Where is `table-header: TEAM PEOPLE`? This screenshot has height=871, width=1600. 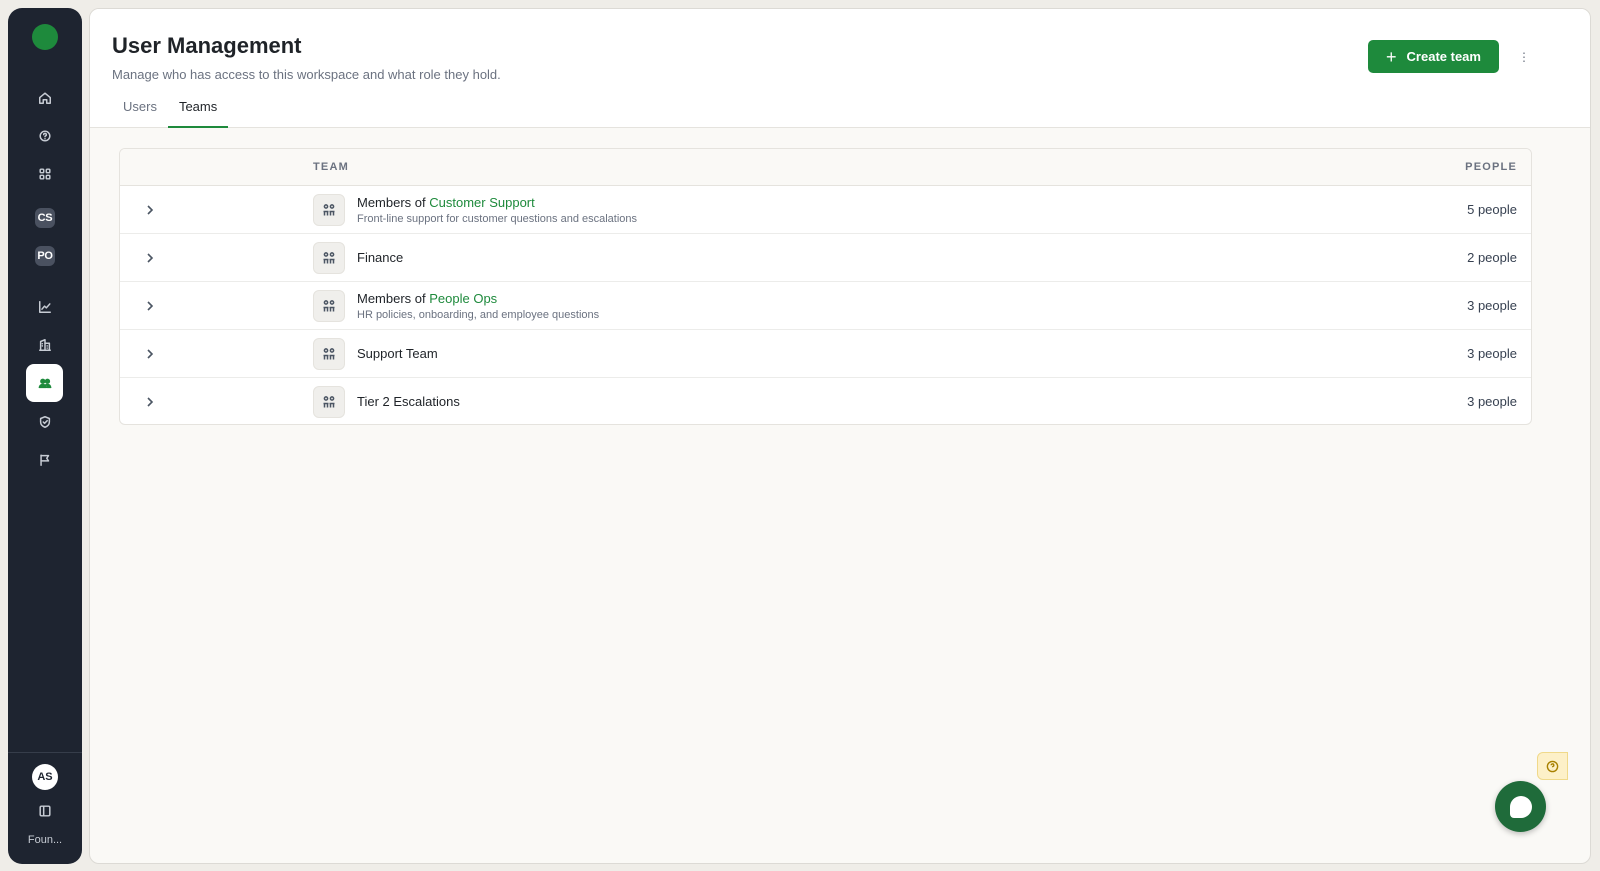
table-header: TEAM PEOPLE is located at coordinates (825, 167).